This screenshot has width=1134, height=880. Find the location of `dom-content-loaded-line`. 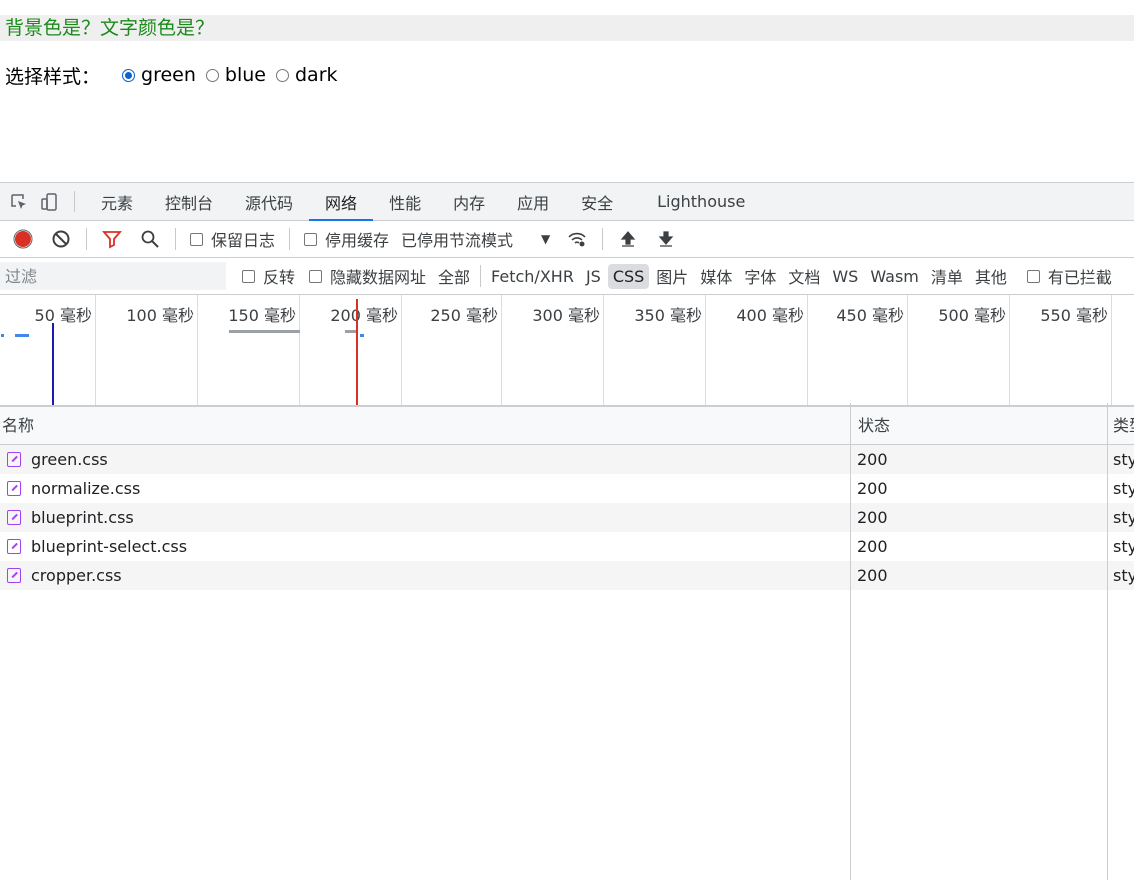

dom-content-loaded-line is located at coordinates (53, 364).